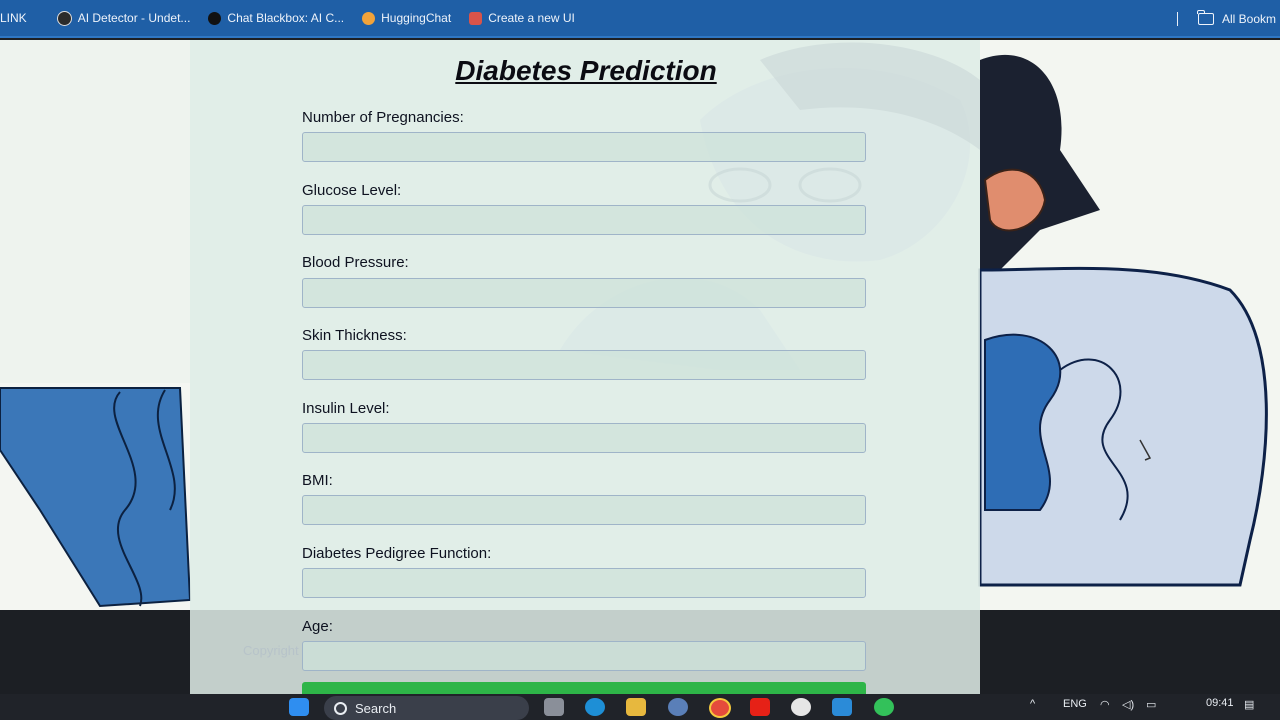 The width and height of the screenshot is (1280, 720). Describe the element at coordinates (215, 18) in the screenshot. I see `blackbox-icon` at that location.